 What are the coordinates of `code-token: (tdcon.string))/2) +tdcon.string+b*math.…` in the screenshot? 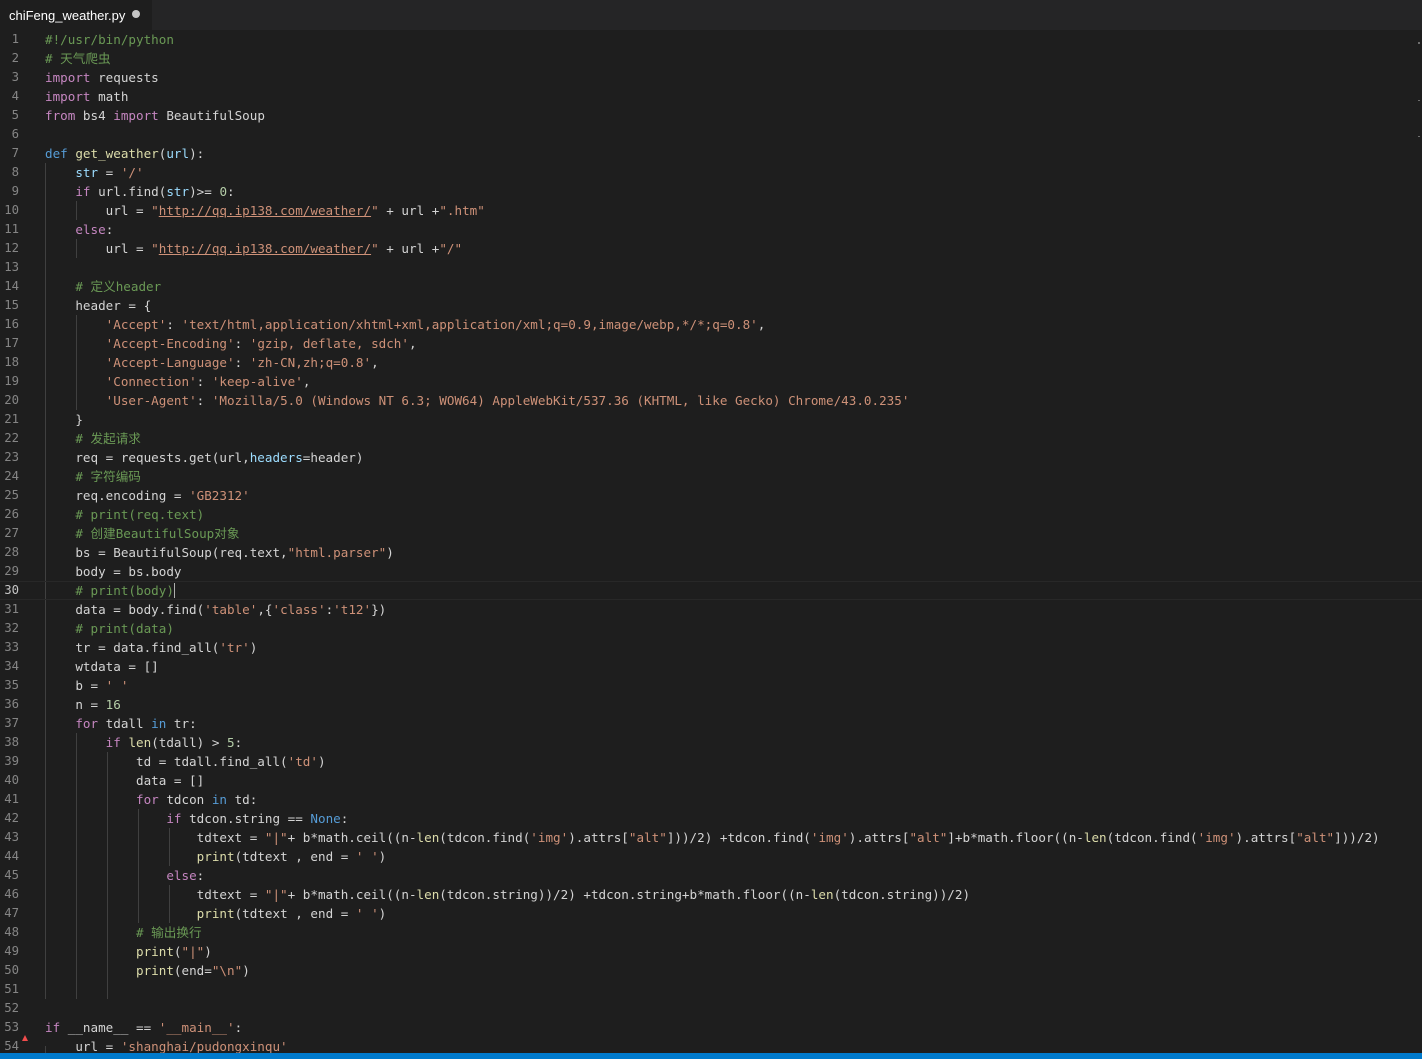 It's located at (625, 894).